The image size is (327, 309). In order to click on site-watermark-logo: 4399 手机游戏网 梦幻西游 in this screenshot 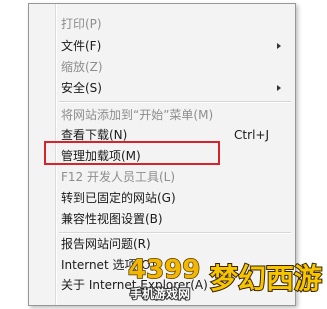, I will do `click(225, 278)`.